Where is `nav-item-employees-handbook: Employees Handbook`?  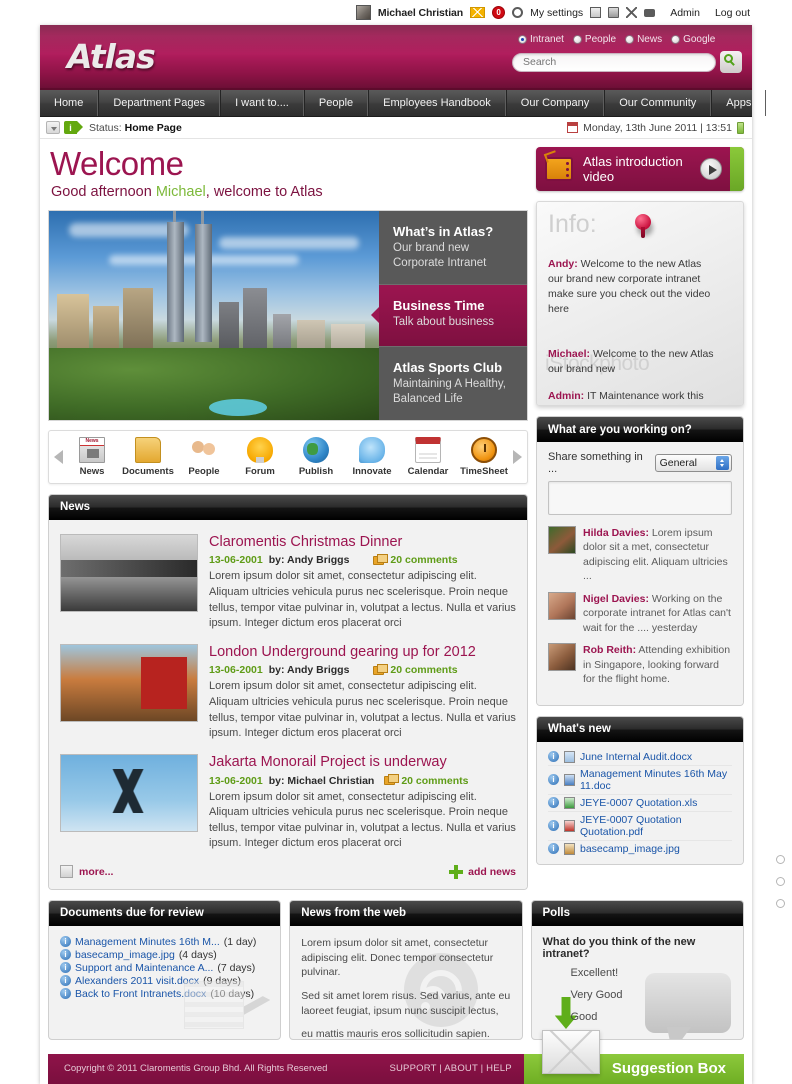 nav-item-employees-handbook: Employees Handbook is located at coordinates (437, 103).